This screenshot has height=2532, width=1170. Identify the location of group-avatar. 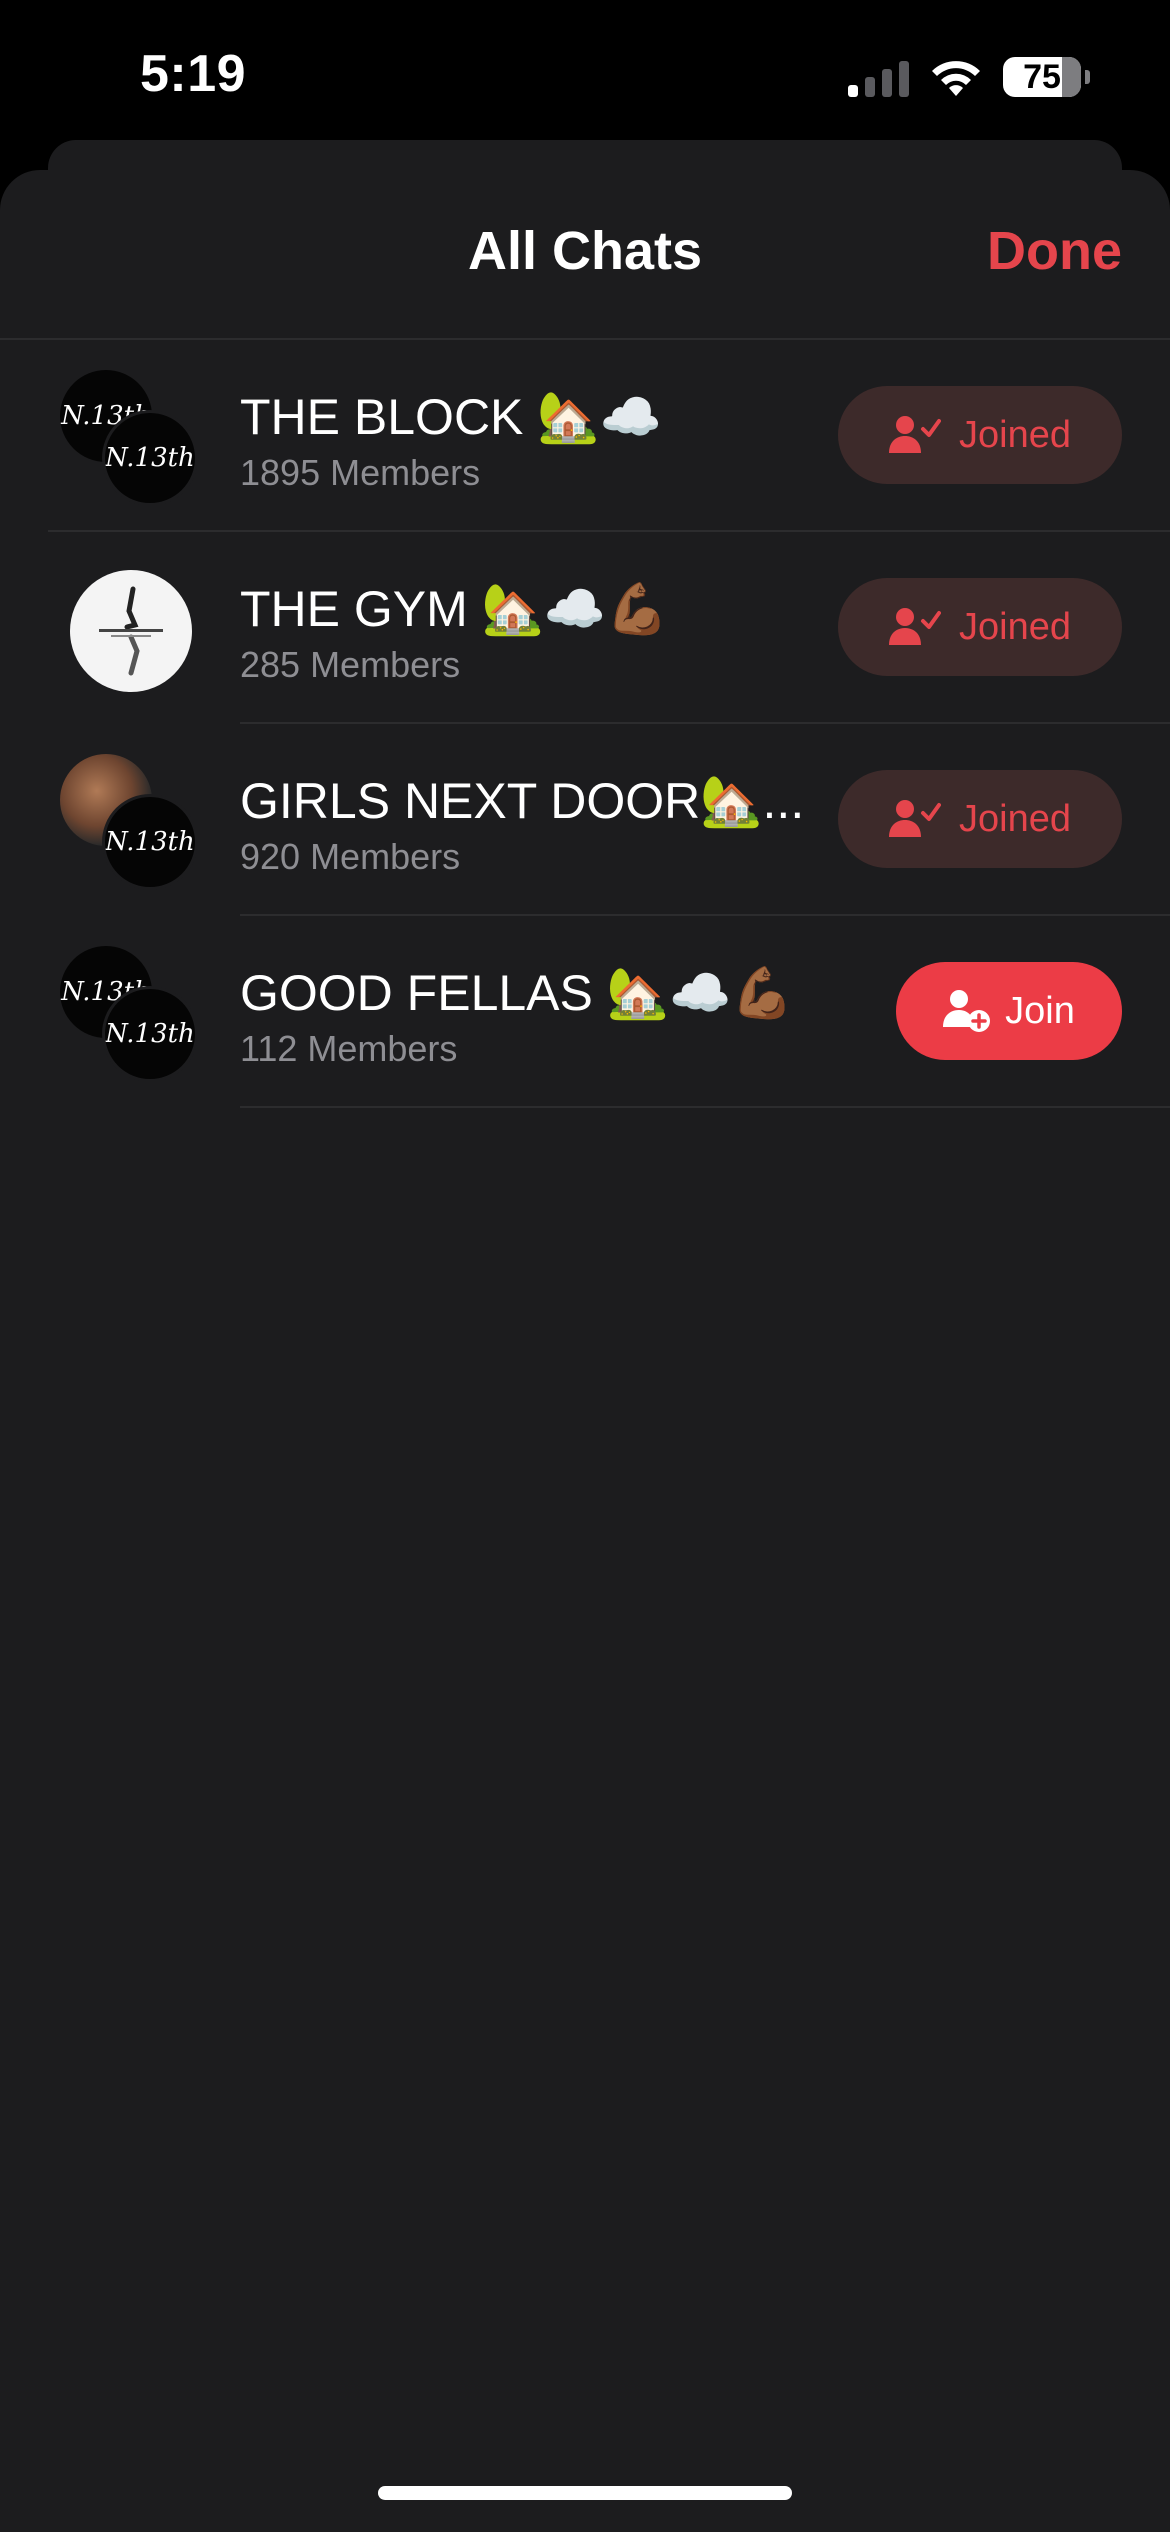
(130, 632).